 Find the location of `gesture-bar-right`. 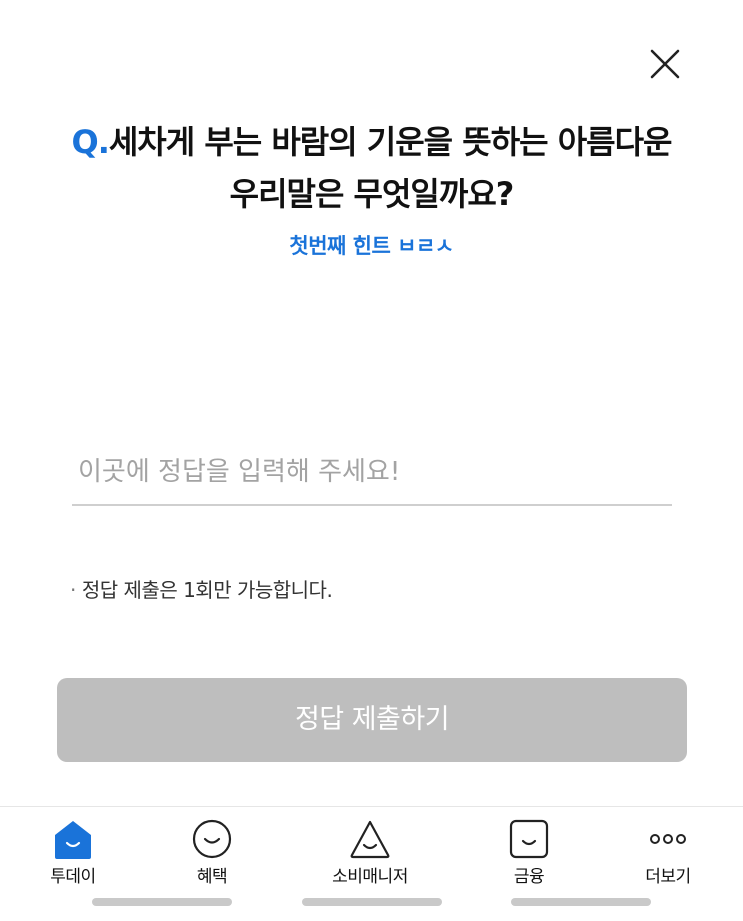

gesture-bar-right is located at coordinates (581, 902).